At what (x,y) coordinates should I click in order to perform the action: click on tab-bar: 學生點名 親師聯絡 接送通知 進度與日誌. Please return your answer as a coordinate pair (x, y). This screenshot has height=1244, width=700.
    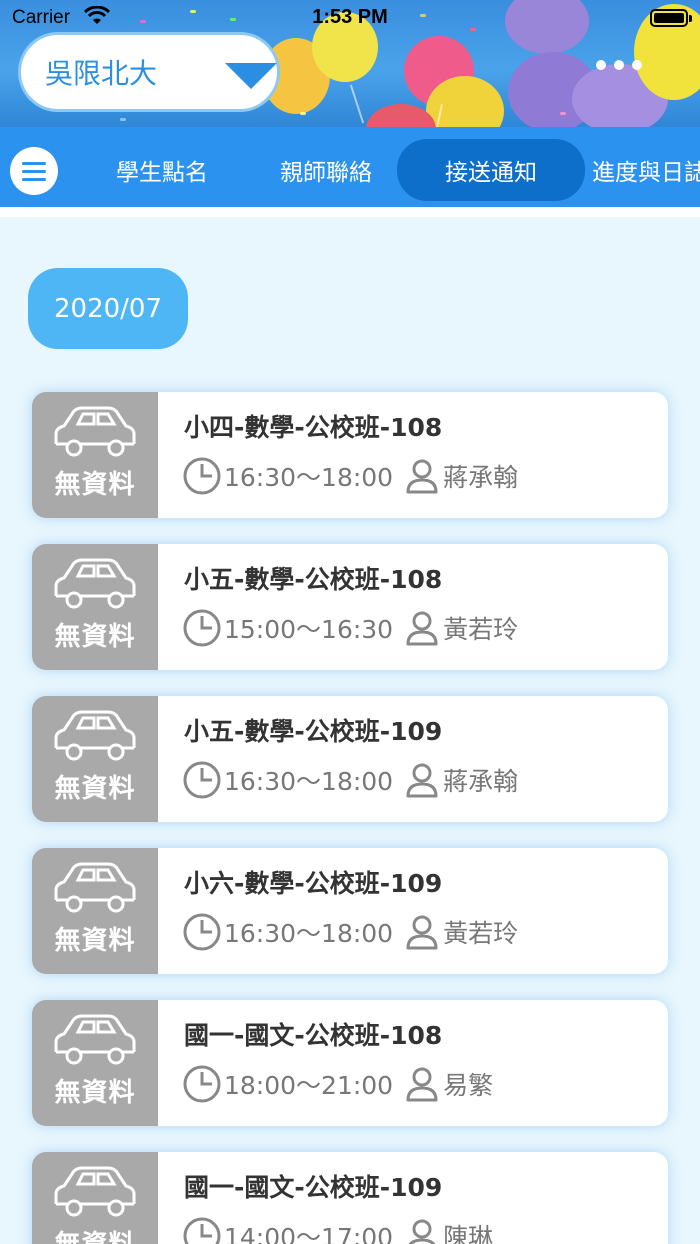
    Looking at the image, I should click on (350, 167).